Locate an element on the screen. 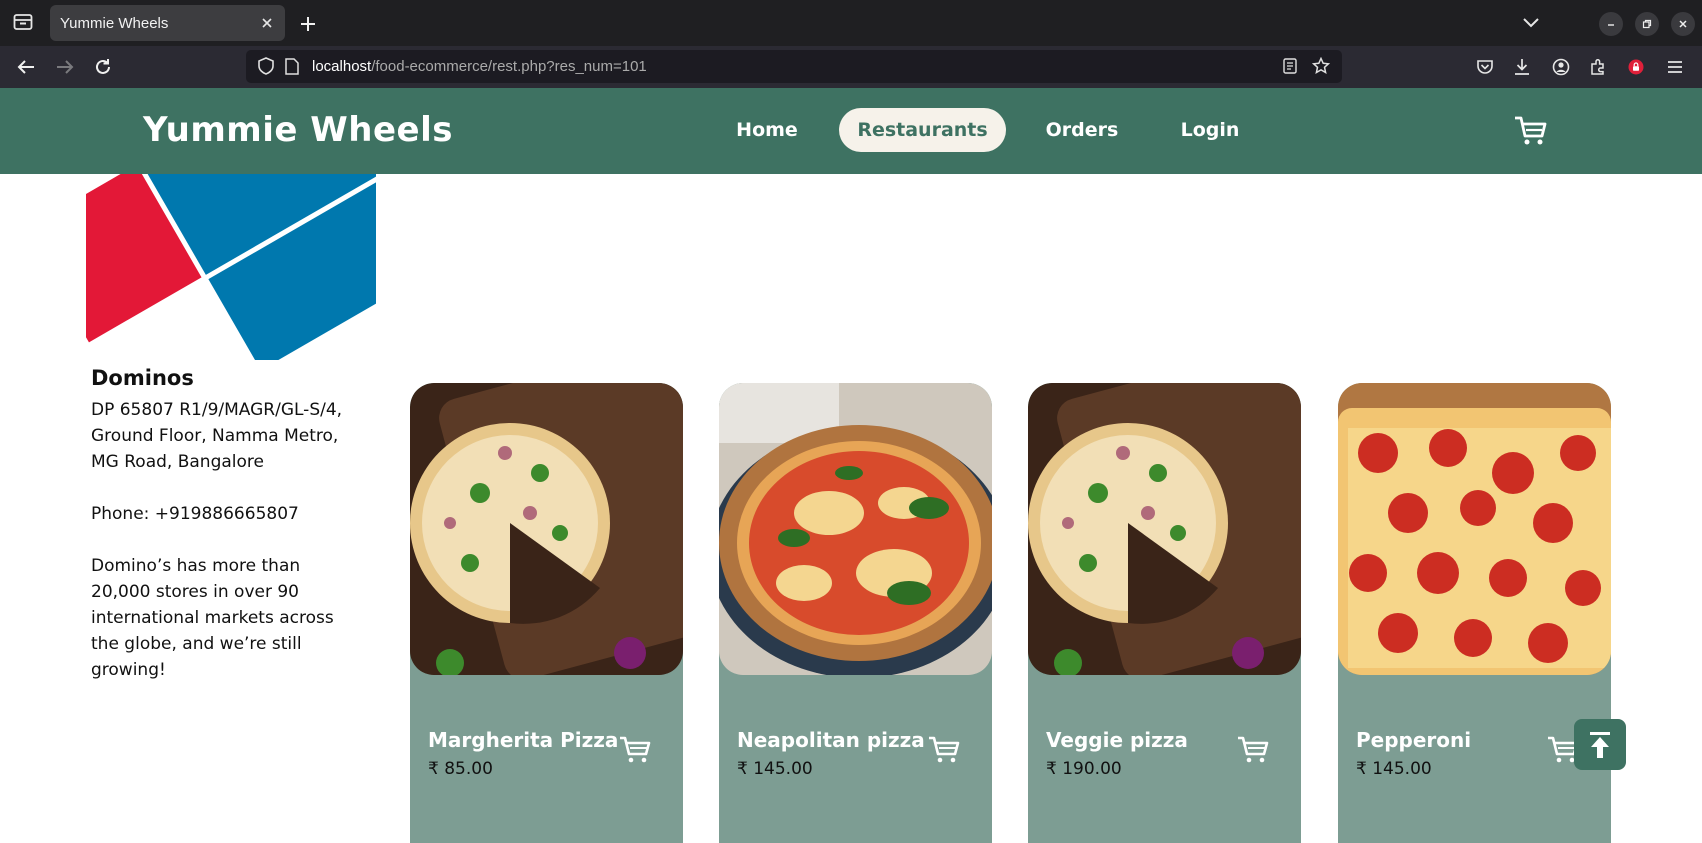 This screenshot has height=843, width=1702. addon-lock-icon is located at coordinates (1636, 67).